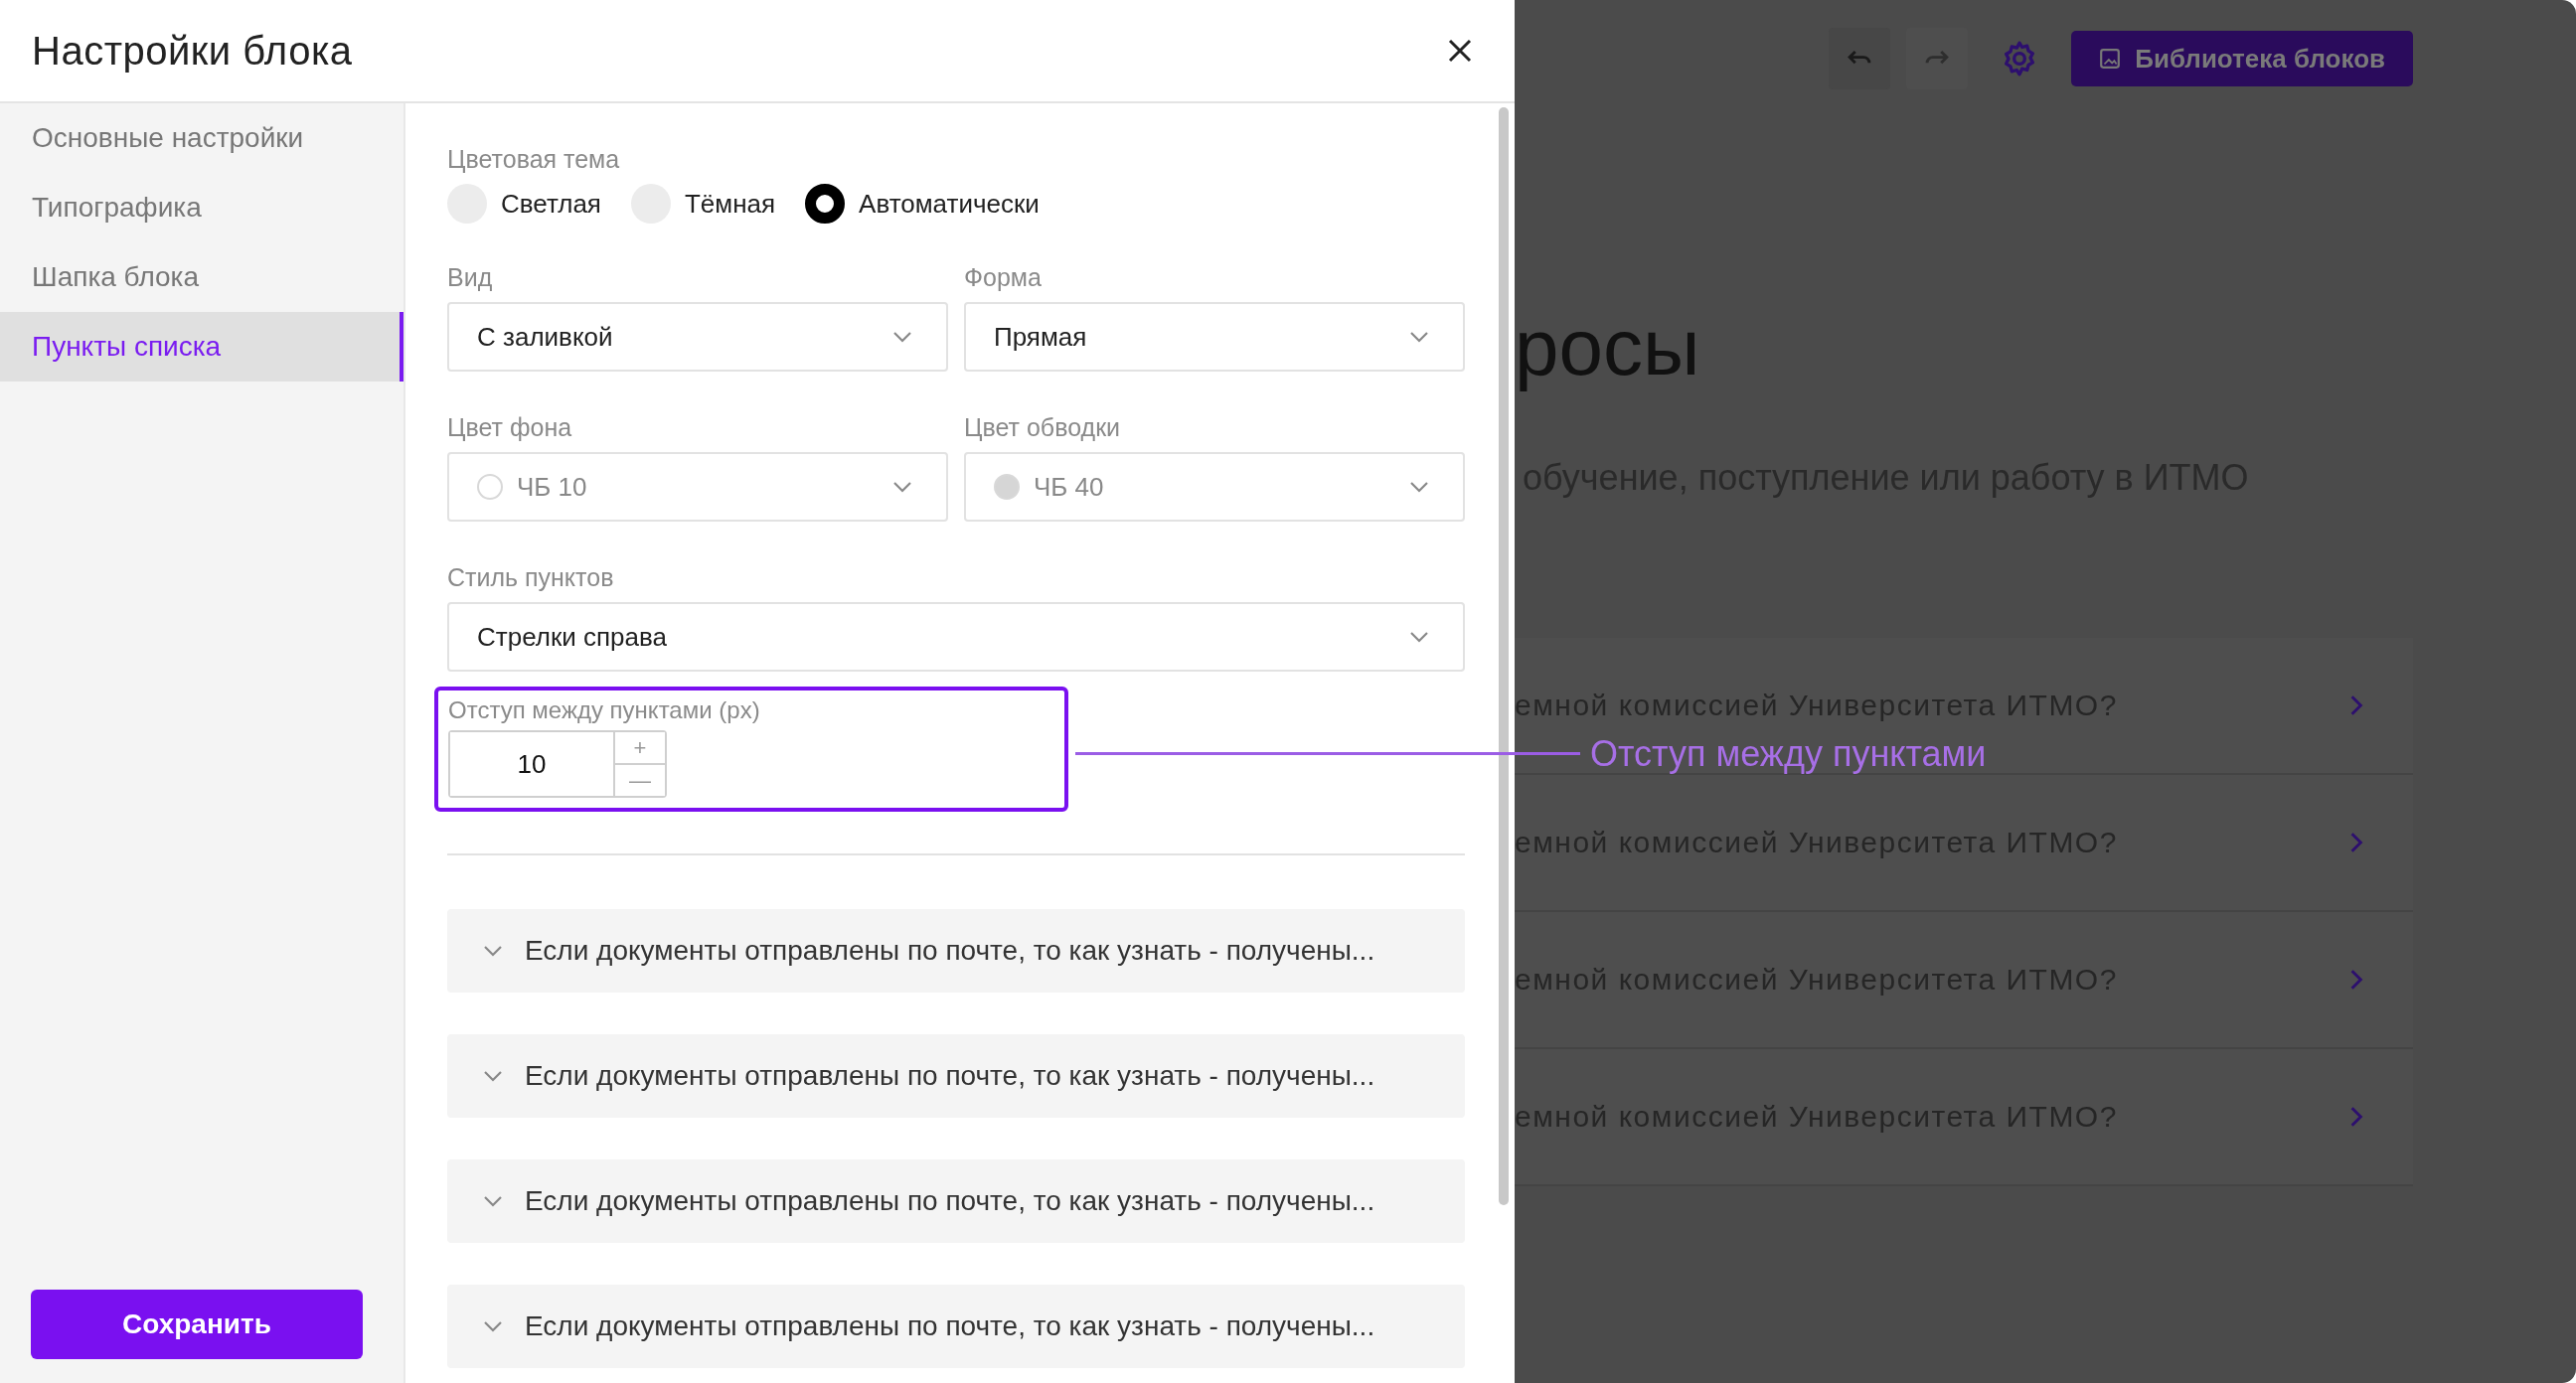 The width and height of the screenshot is (2576, 1383). What do you see at coordinates (697, 337) in the screenshot?
I see `dropdown-field: С заливкой` at bounding box center [697, 337].